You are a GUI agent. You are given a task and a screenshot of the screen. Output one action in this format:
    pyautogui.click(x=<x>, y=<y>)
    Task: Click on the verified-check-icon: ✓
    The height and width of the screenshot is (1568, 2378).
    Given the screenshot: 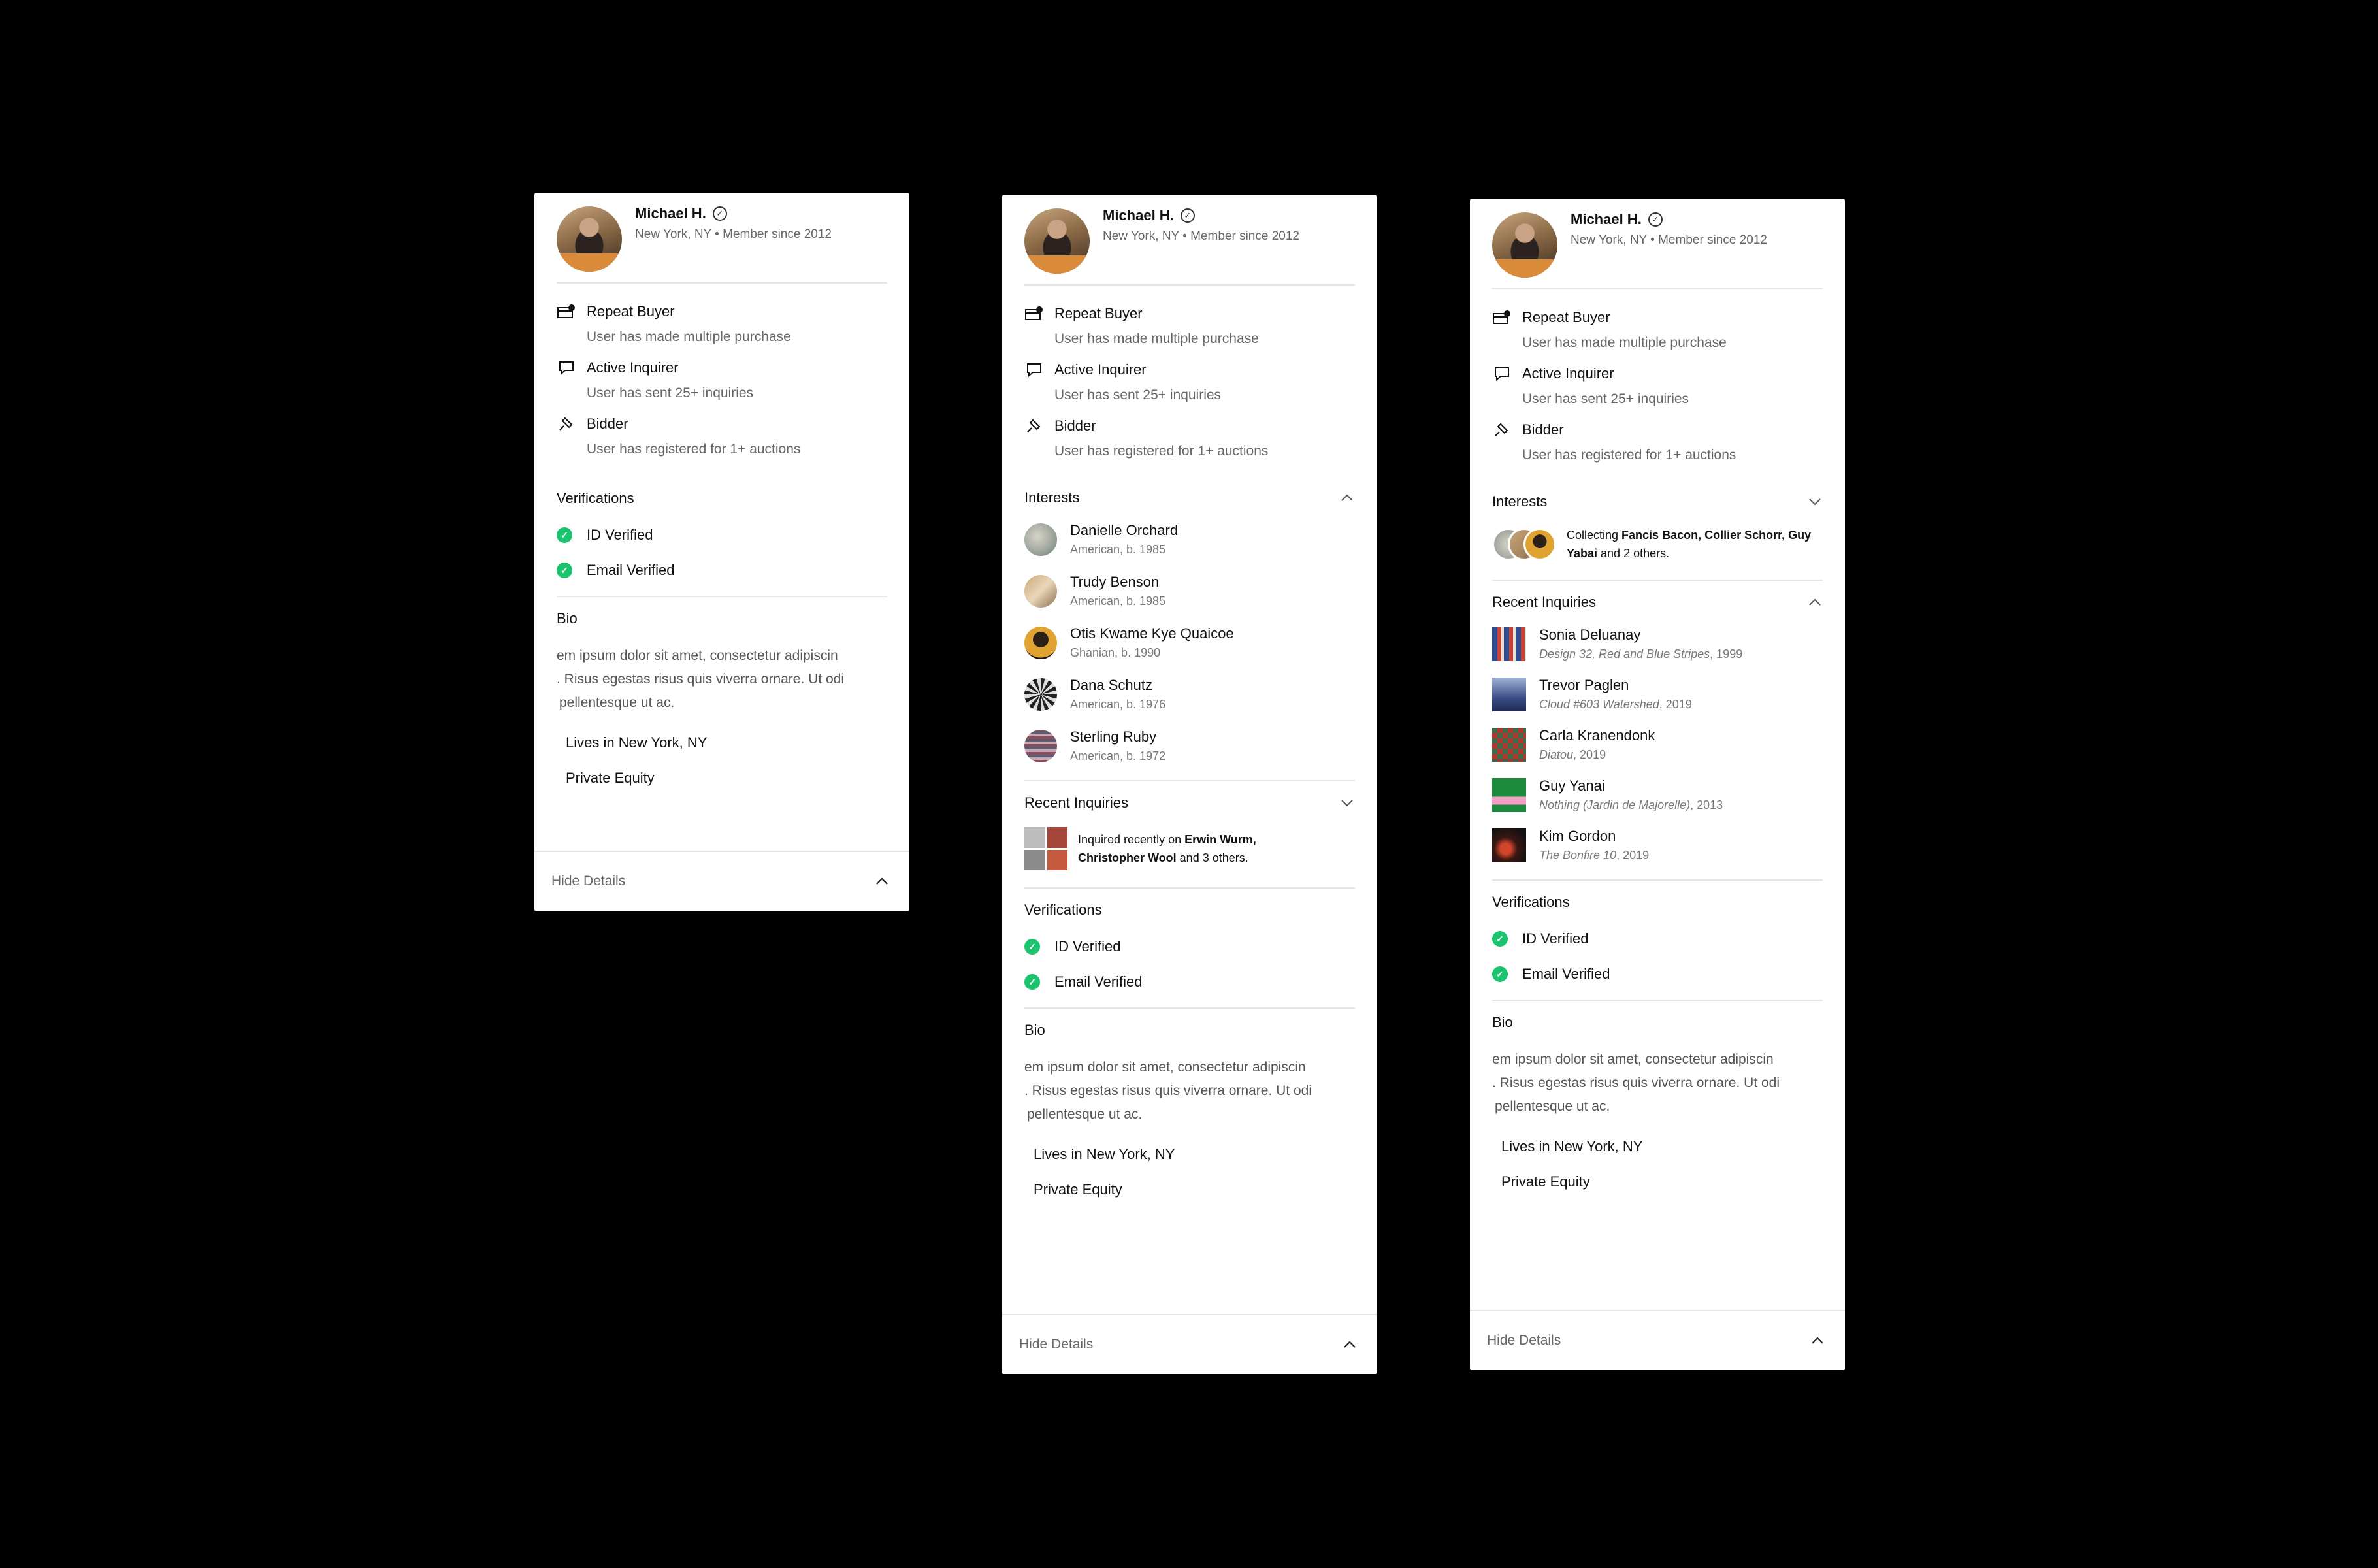 What is the action you would take?
    pyautogui.click(x=1187, y=215)
    